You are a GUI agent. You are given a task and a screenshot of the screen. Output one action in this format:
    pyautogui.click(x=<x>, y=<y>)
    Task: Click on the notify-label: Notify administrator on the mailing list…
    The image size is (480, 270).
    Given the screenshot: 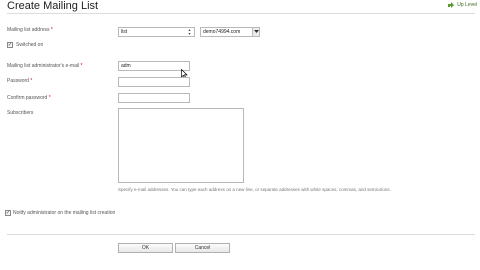 What is the action you would take?
    pyautogui.click(x=64, y=213)
    